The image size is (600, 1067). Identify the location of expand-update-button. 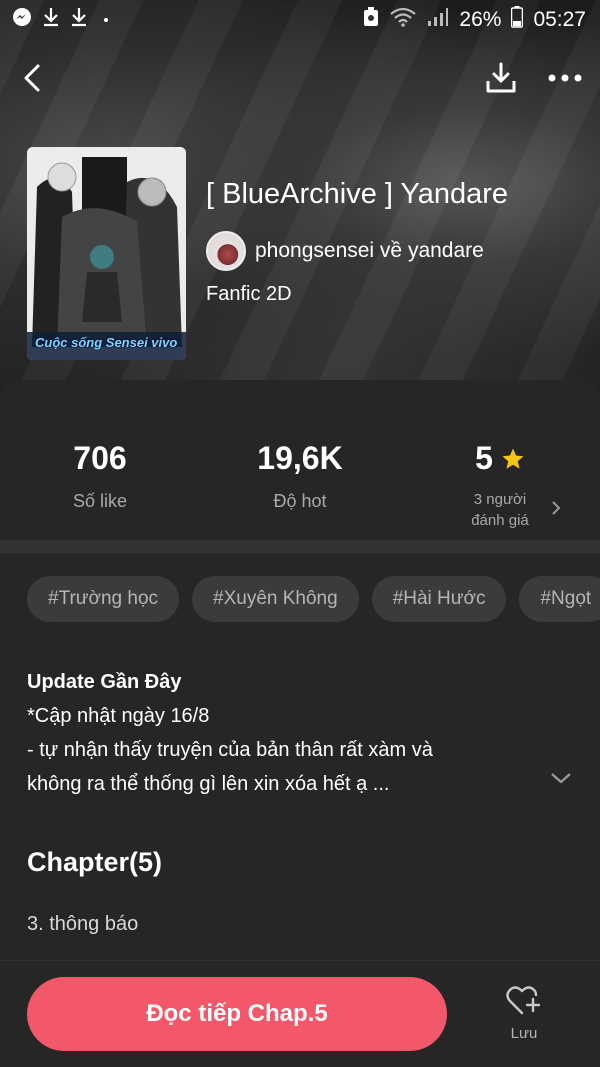
(561, 780).